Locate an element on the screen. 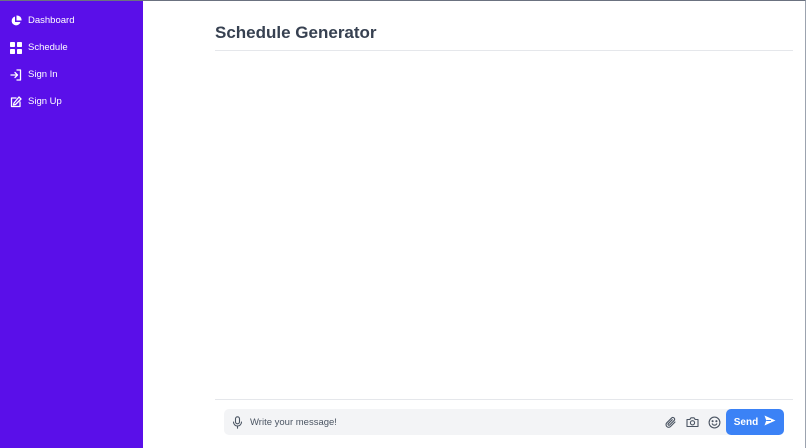 This screenshot has height=448, width=806. send-arrow-icon is located at coordinates (770, 422).